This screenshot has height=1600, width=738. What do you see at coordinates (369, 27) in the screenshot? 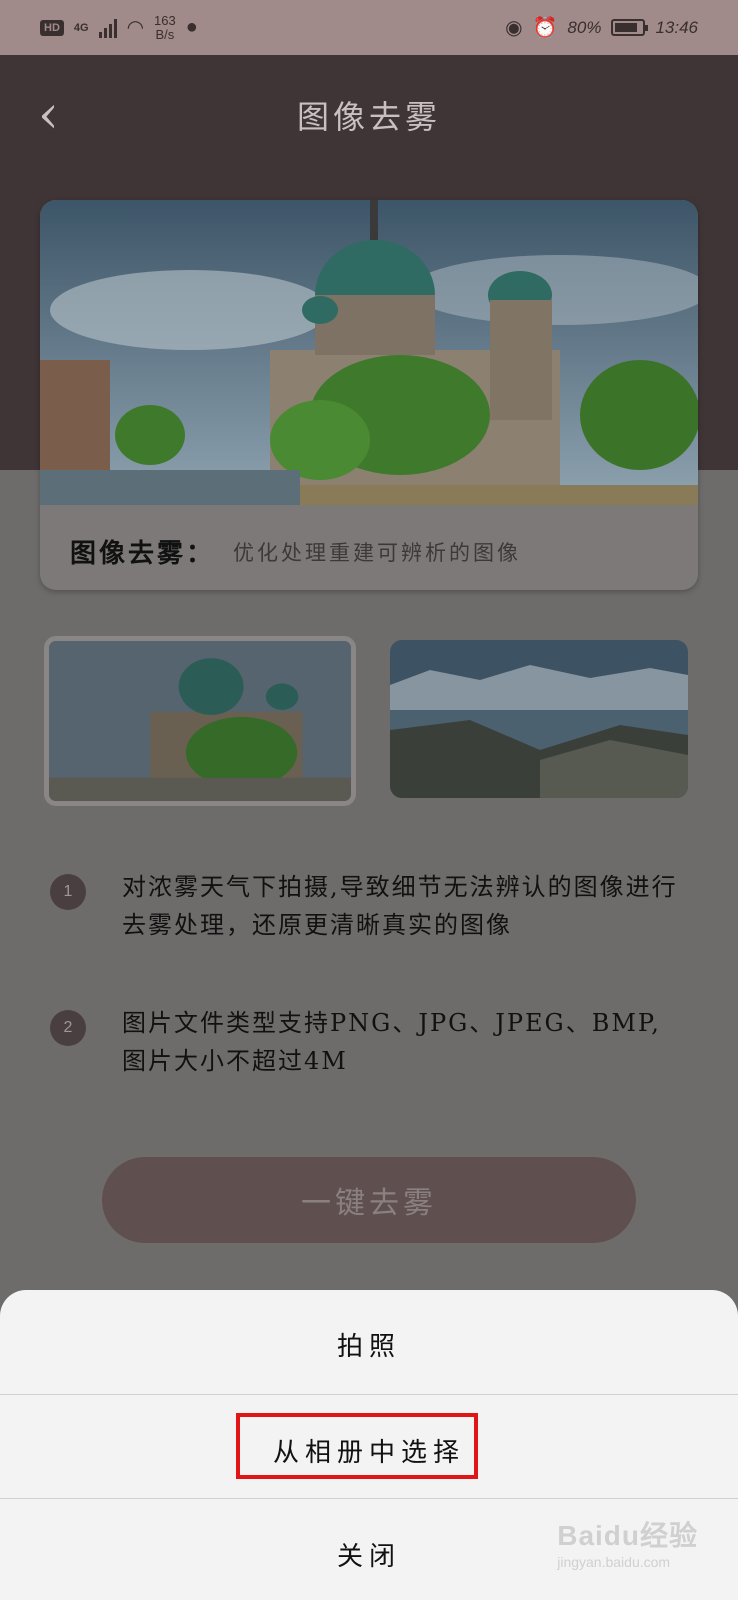
I see `status-bar: HD 4G ◠ 163 B/s ● ◉ ⏰ 80% 13:46` at bounding box center [369, 27].